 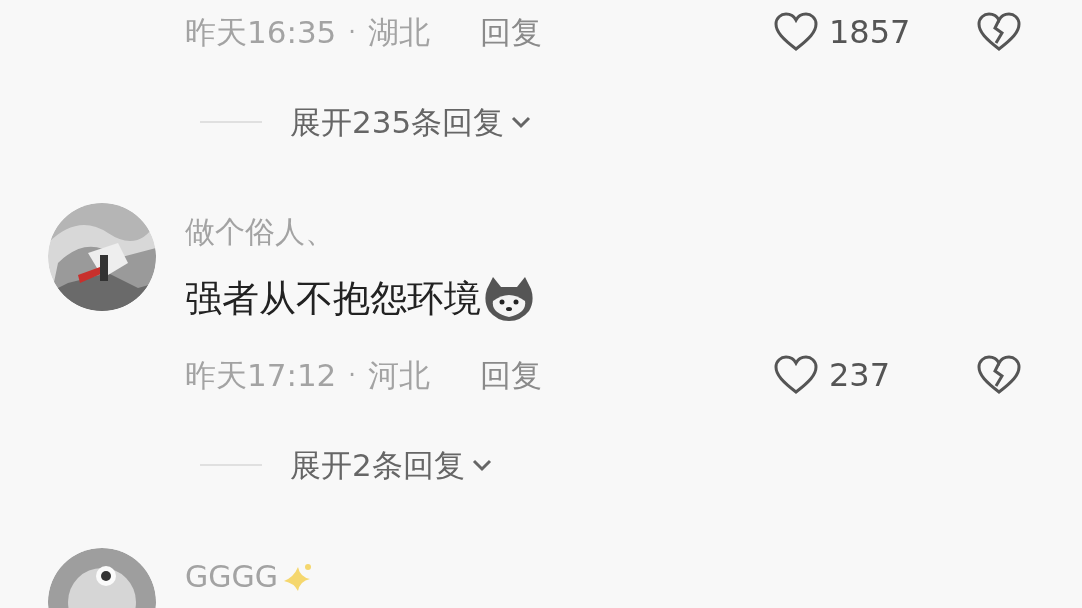 I want to click on expand-replies-button: 展开235条回复, so click(x=411, y=122).